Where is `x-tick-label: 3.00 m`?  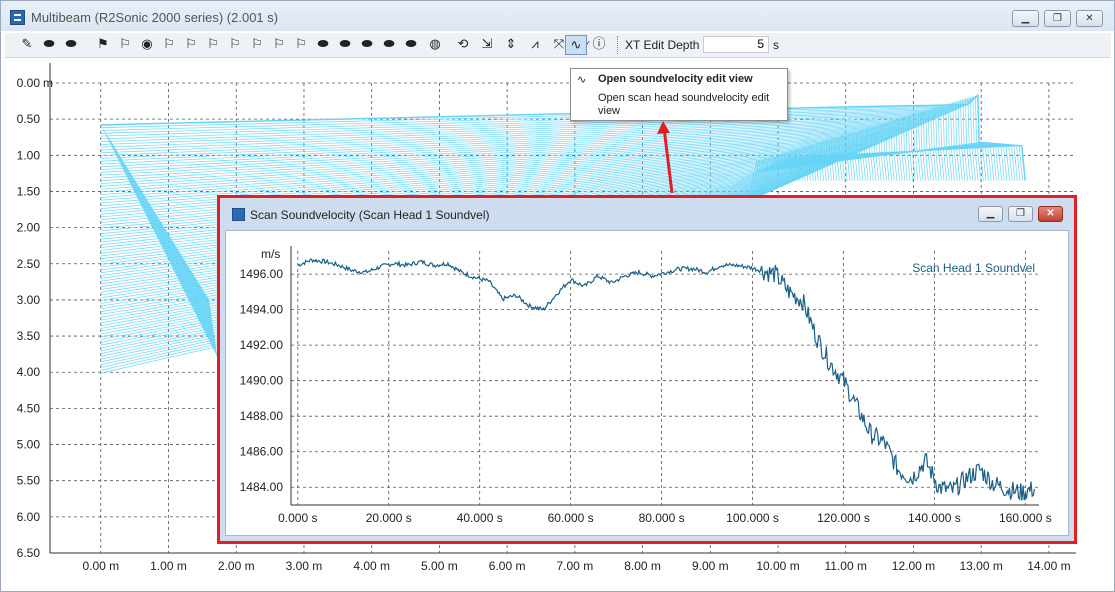 x-tick-label: 3.00 m is located at coordinates (304, 566).